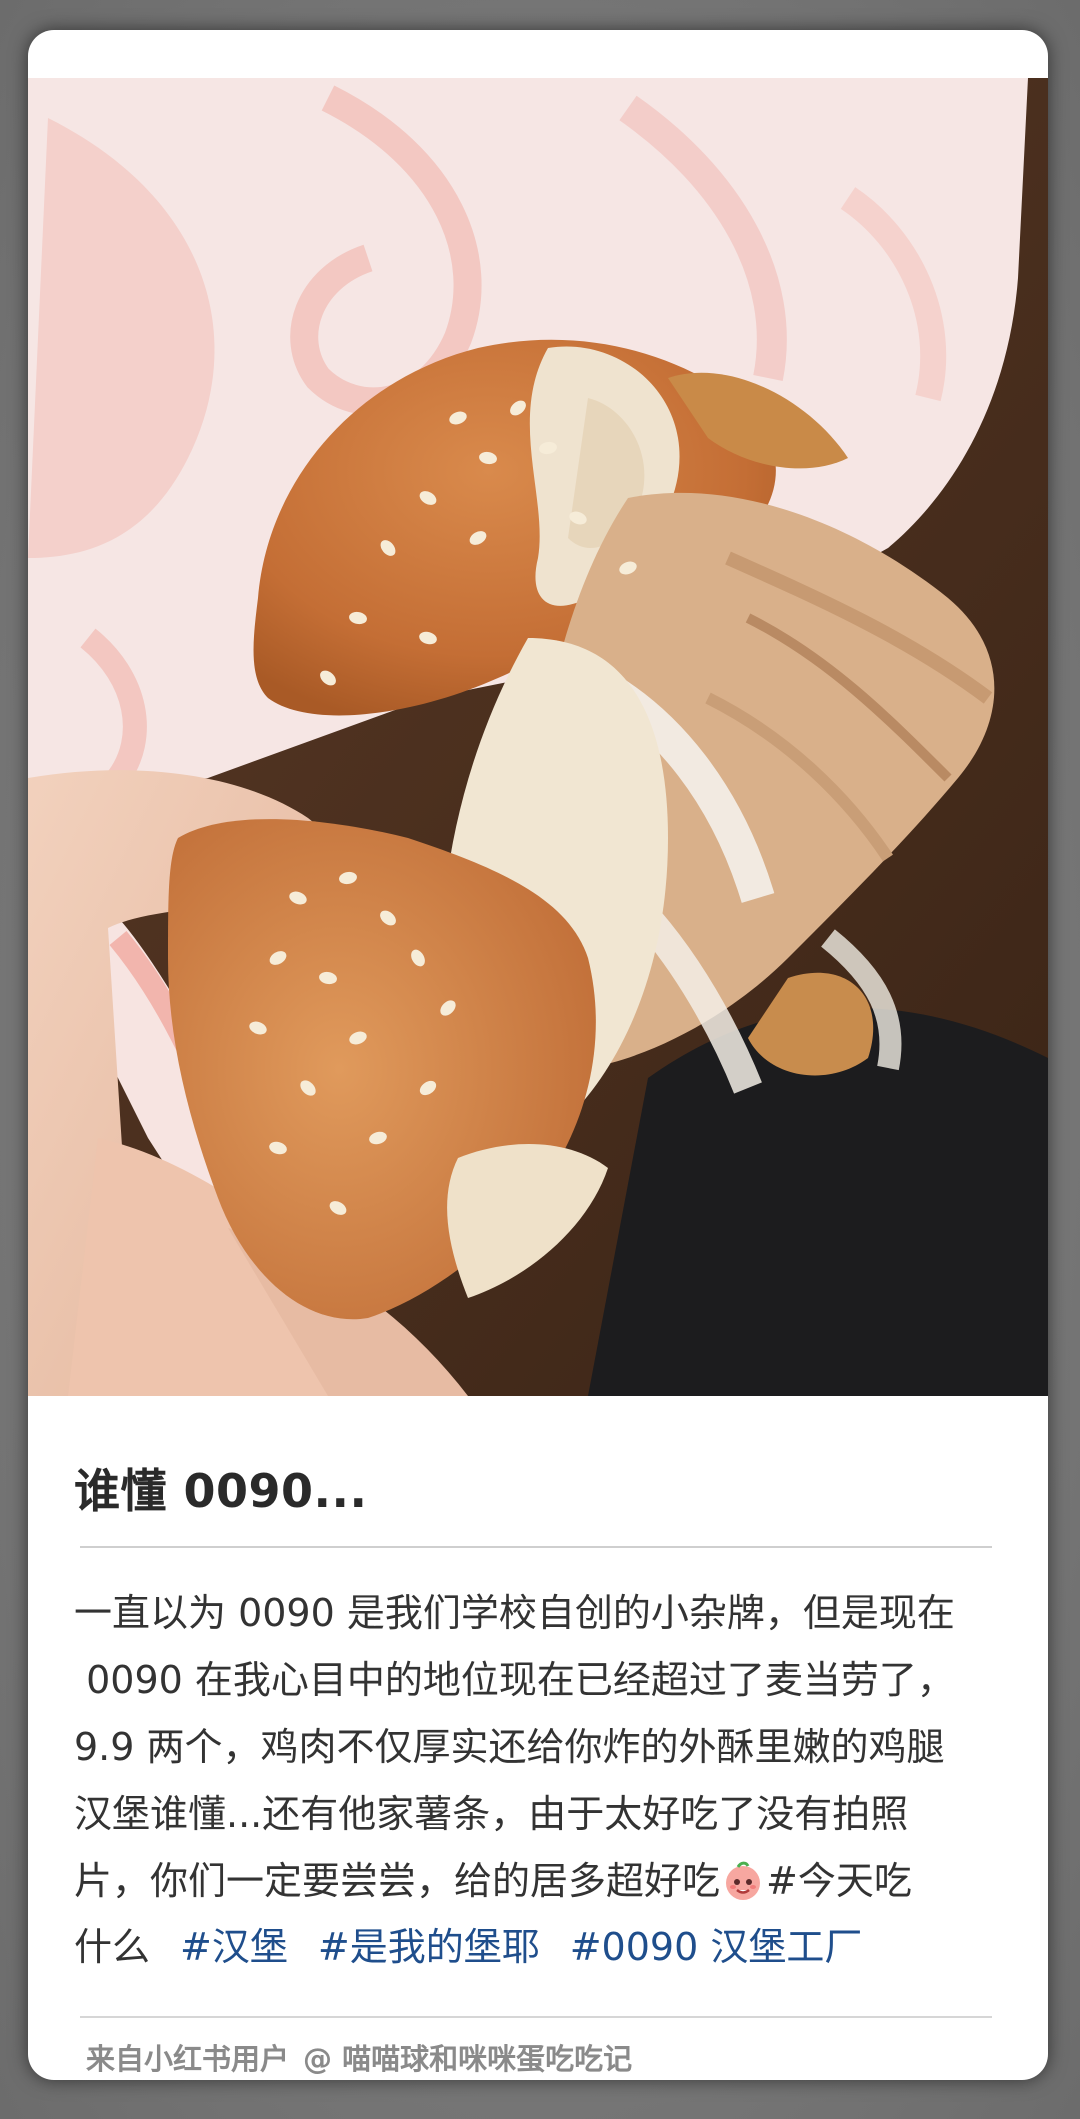 Image resolution: width=1080 pixels, height=2119 pixels. I want to click on peach-face-emoji-icon, so click(743, 1878).